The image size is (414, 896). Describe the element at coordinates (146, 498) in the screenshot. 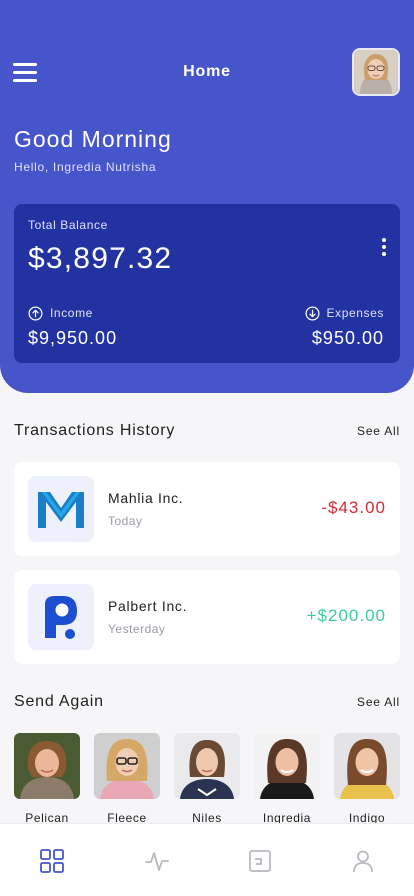

I see `transaction-name: Mahlia Inc.` at that location.